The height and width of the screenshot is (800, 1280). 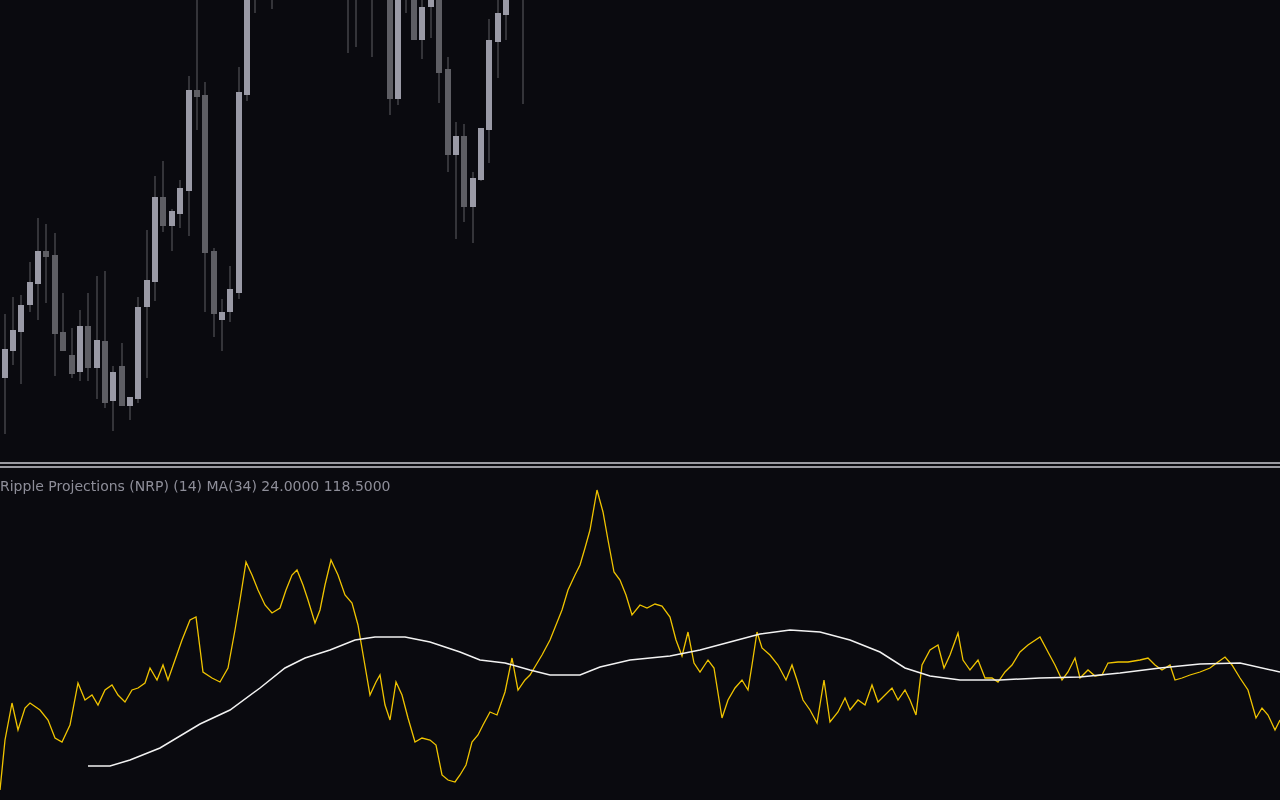 What do you see at coordinates (195, 486) in the screenshot?
I see `indicator-label: Ripple Projections (NRP) (14) MA(34) 24.0000 118.5000` at bounding box center [195, 486].